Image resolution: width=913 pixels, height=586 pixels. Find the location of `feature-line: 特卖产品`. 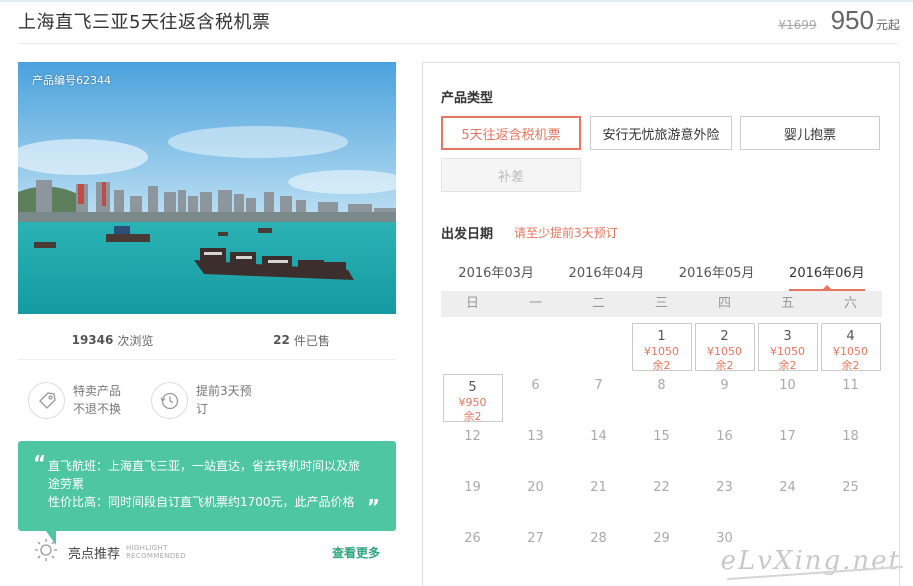

feature-line: 特卖产品 is located at coordinates (97, 391).